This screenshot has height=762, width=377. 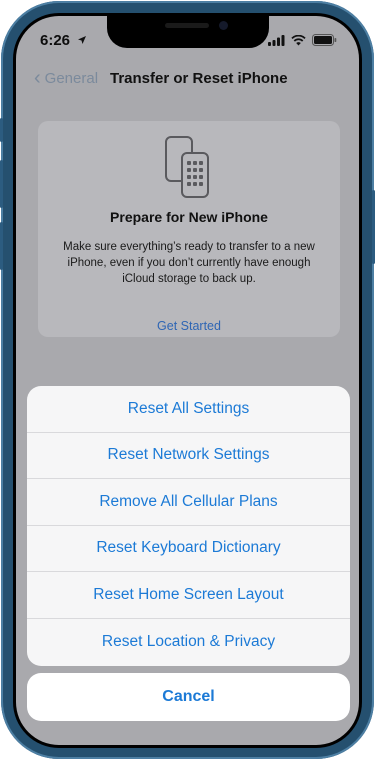 What do you see at coordinates (223, 25) in the screenshot?
I see `front-camera` at bounding box center [223, 25].